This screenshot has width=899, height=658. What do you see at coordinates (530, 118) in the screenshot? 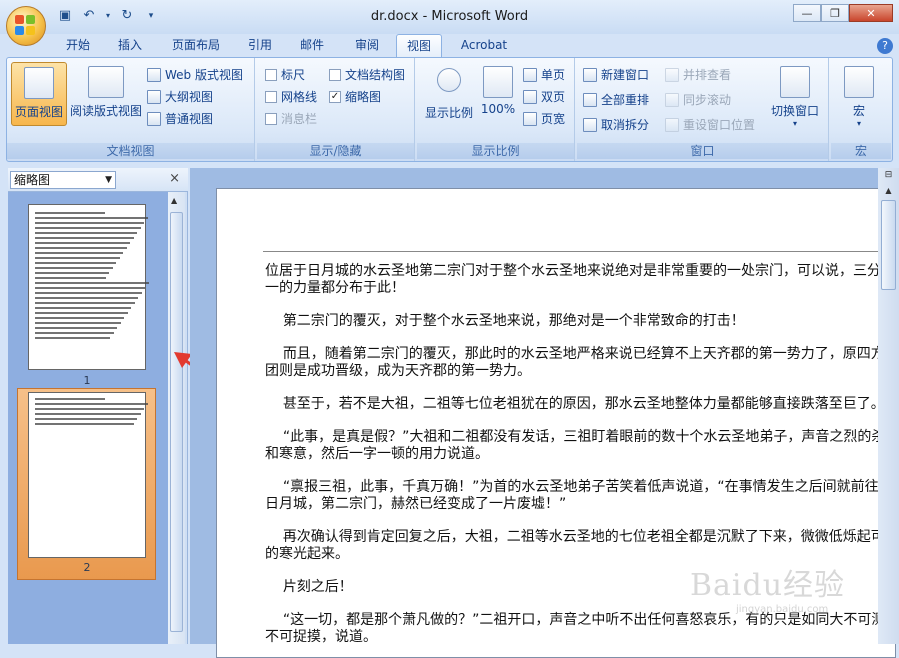
I see `page-width-icon` at bounding box center [530, 118].